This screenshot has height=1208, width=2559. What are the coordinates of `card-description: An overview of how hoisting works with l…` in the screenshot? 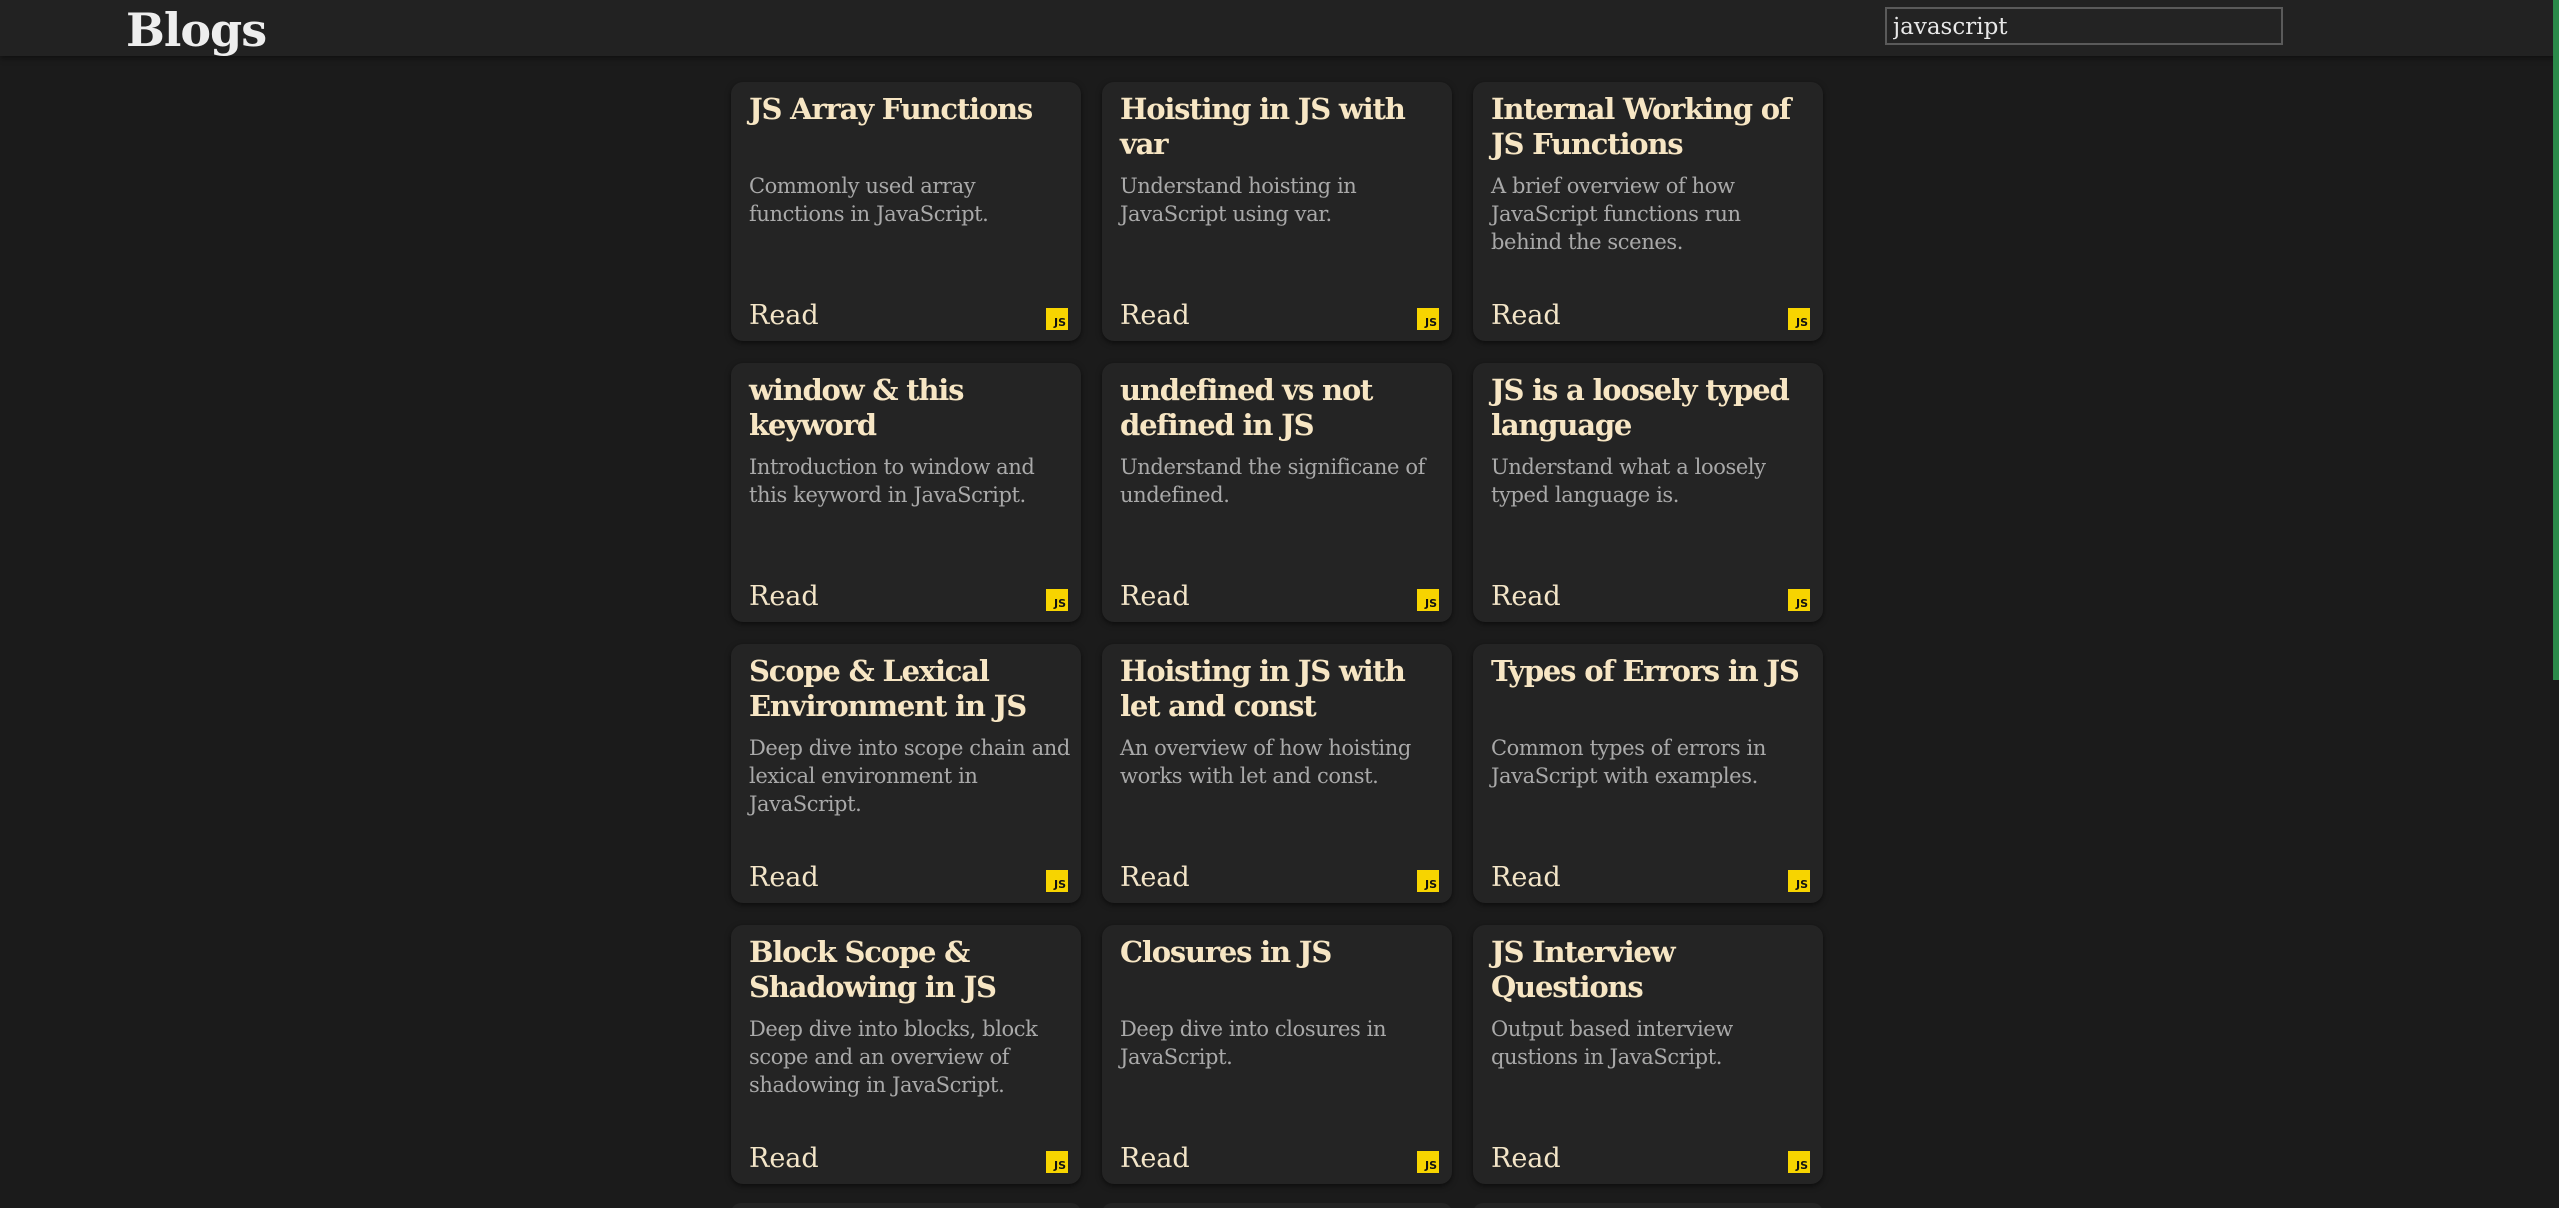 It's located at (1265, 762).